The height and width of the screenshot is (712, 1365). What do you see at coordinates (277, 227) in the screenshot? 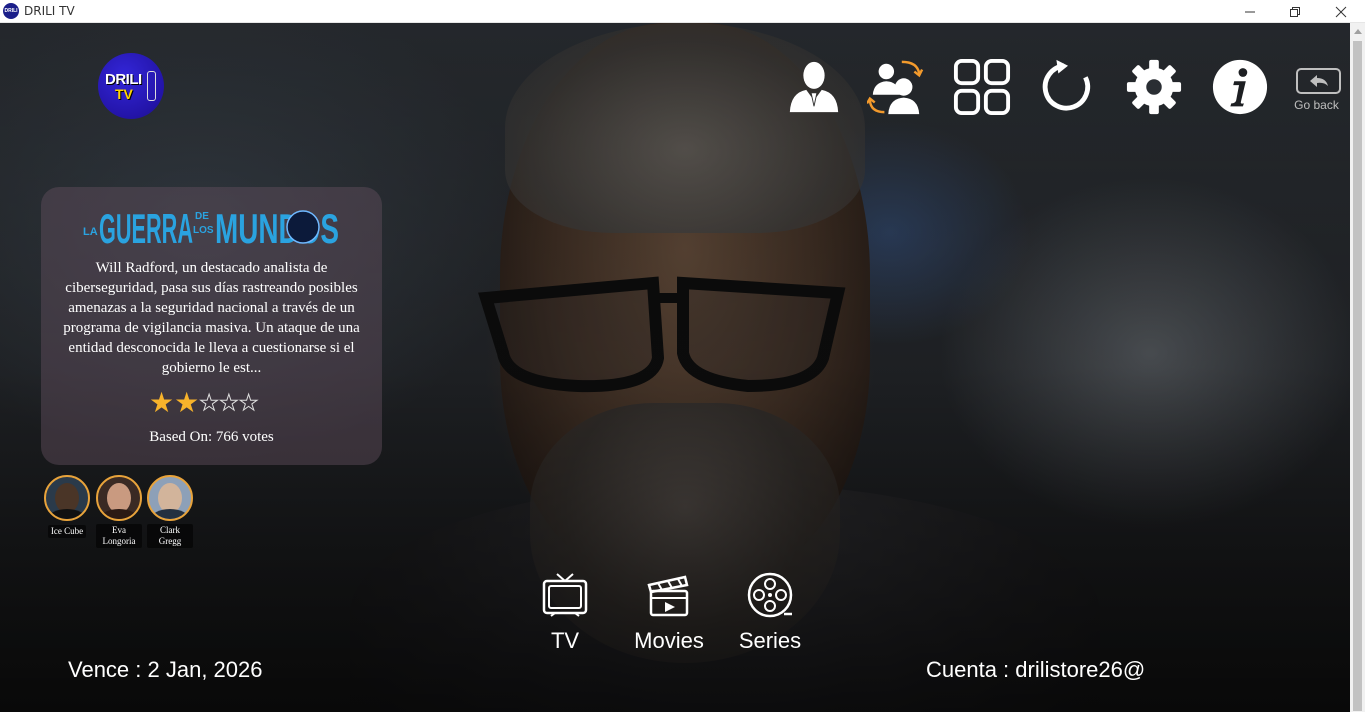
I see `title-mundos: MUNDOS` at bounding box center [277, 227].